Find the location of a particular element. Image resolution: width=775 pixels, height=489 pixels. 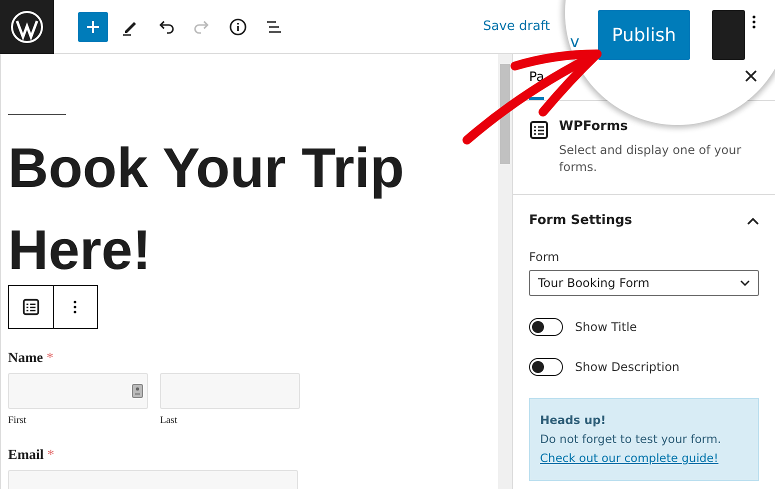

save-draft-button: Save draft is located at coordinates (516, 26).